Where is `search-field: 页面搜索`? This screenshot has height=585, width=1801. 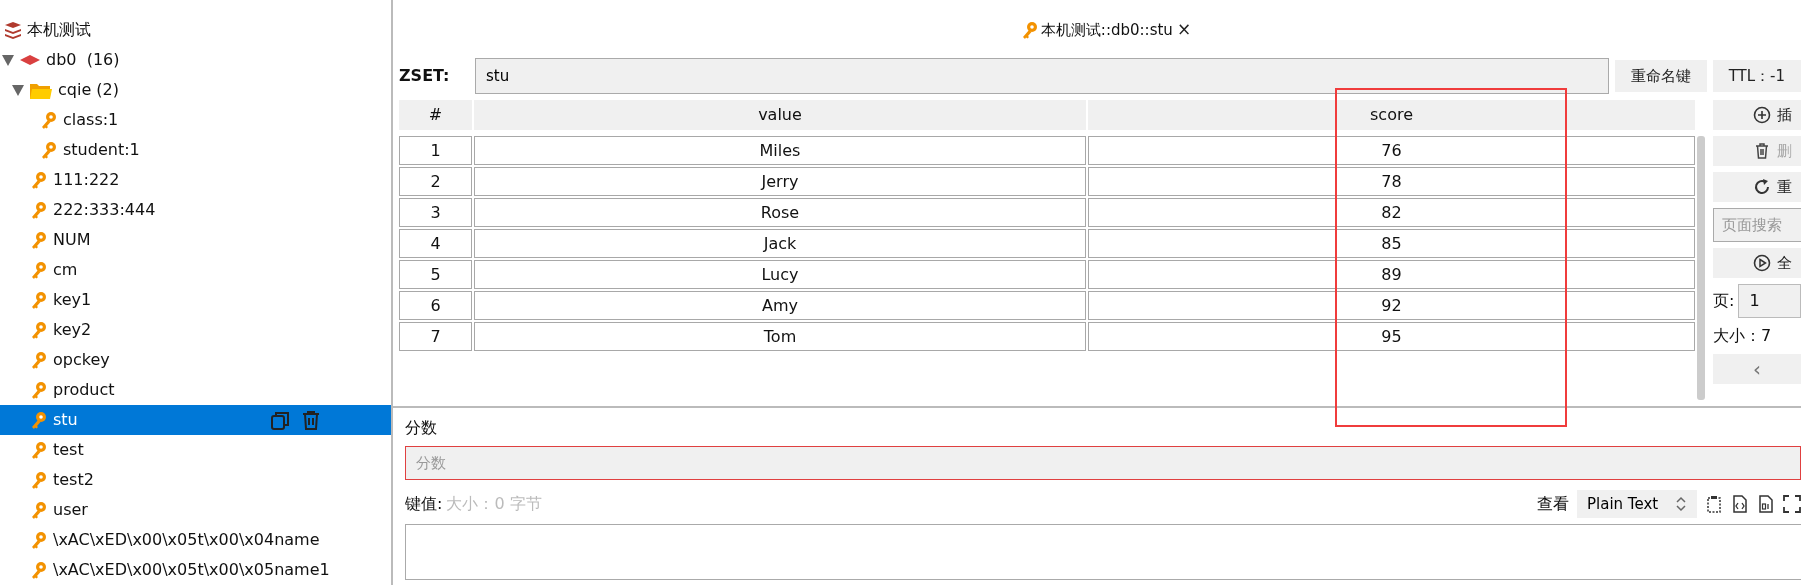
search-field: 页面搜索 is located at coordinates (1757, 225).